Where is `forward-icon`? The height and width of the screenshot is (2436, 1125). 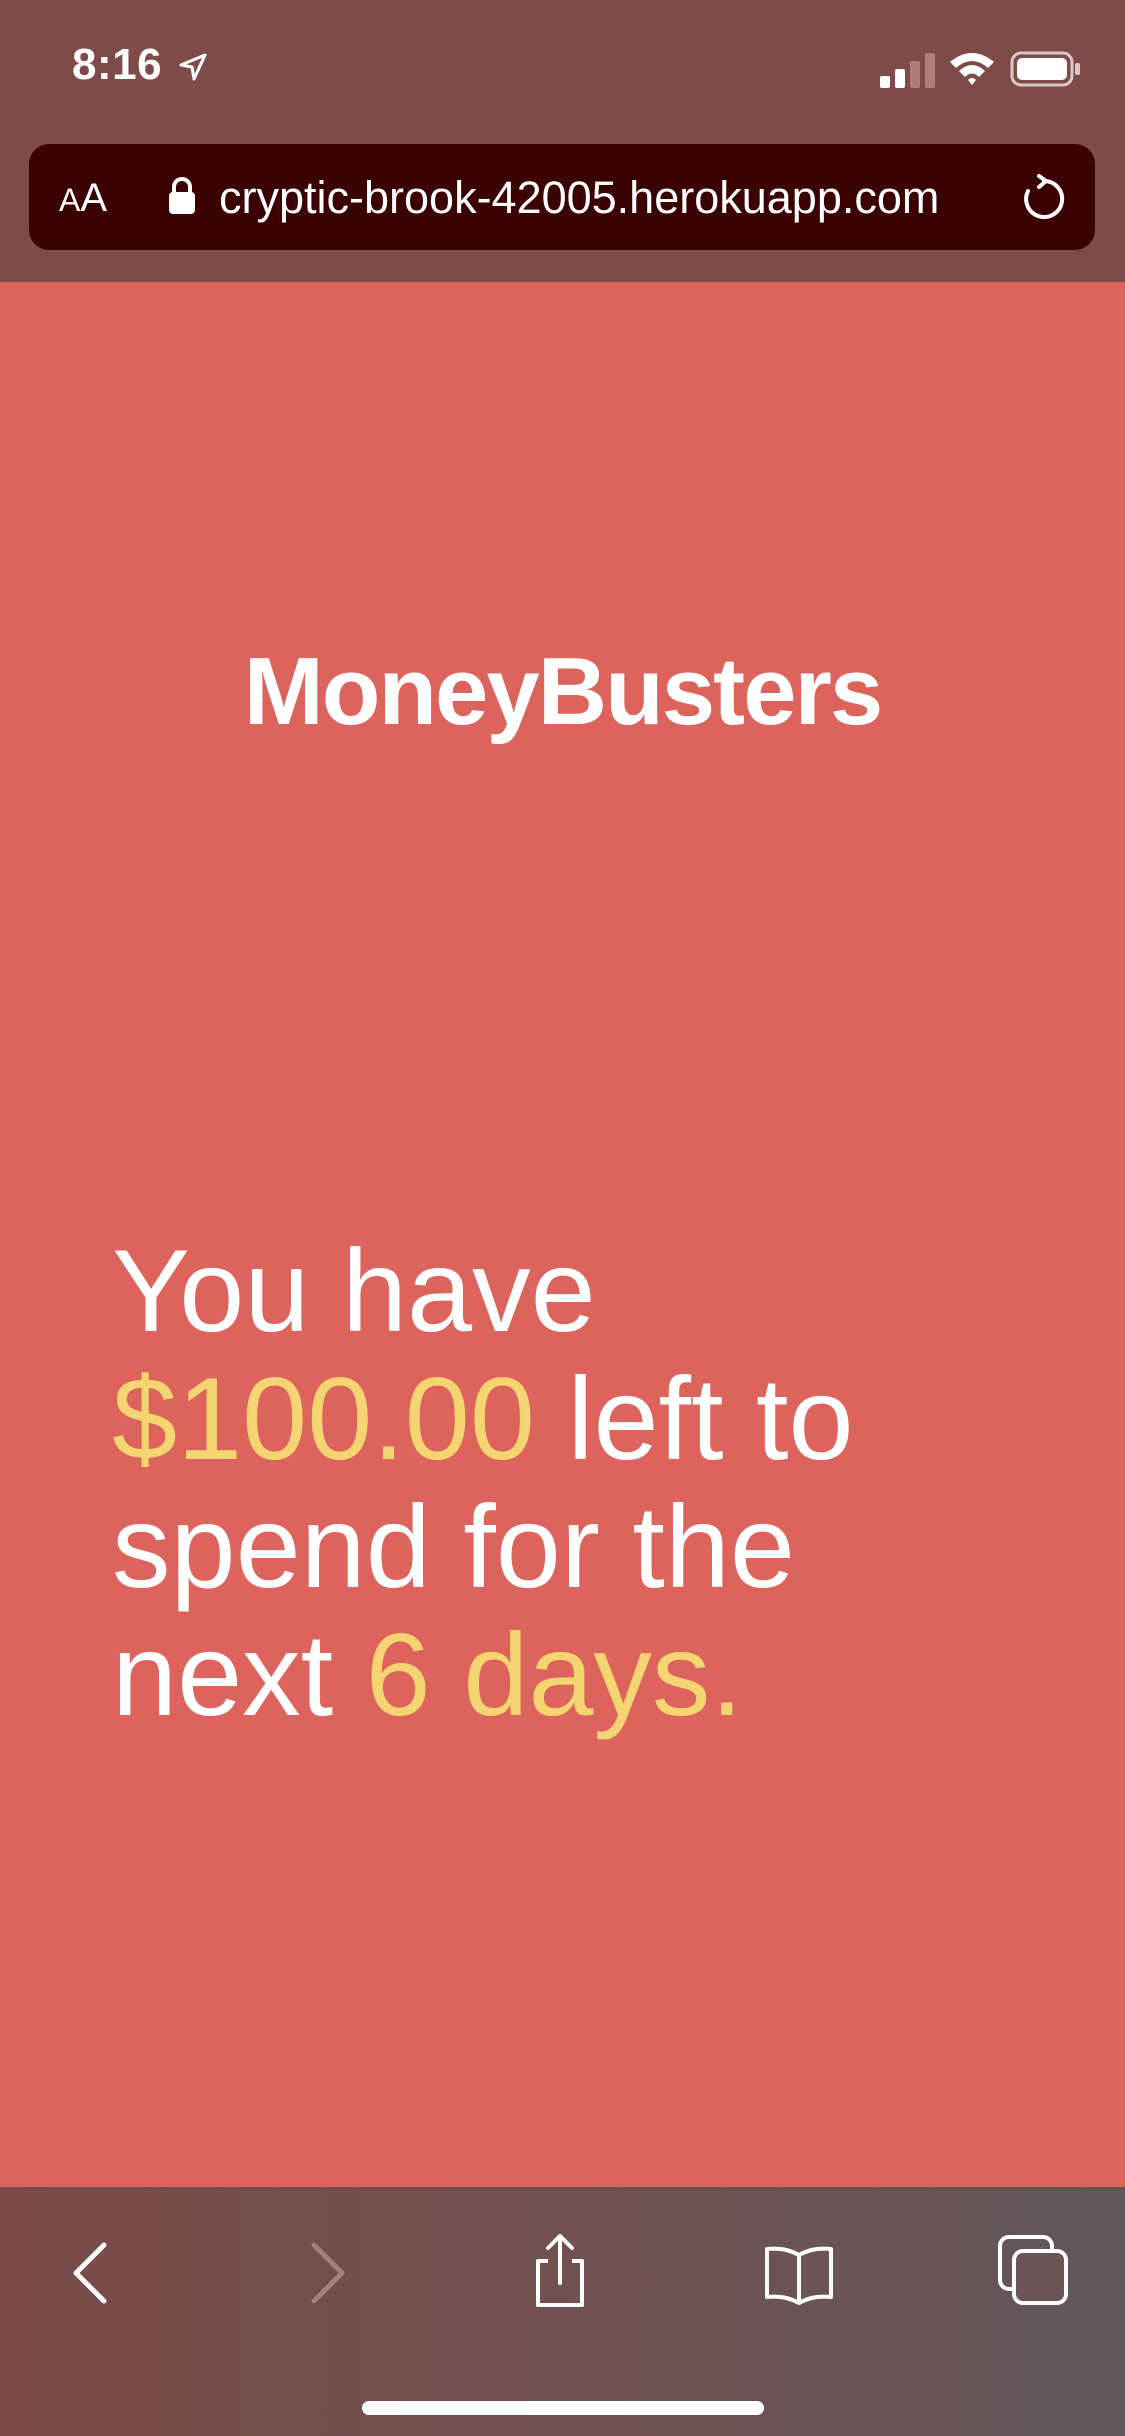 forward-icon is located at coordinates (326, 2271).